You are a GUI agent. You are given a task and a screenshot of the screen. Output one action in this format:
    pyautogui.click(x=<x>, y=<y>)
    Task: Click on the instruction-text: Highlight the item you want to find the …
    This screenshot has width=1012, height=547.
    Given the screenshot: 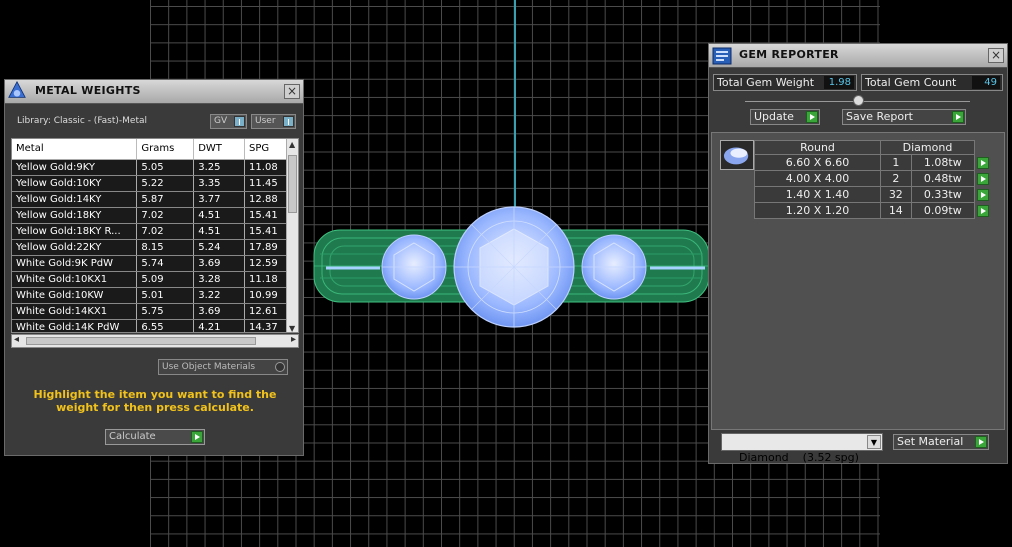 What is the action you would take?
    pyautogui.click(x=155, y=401)
    